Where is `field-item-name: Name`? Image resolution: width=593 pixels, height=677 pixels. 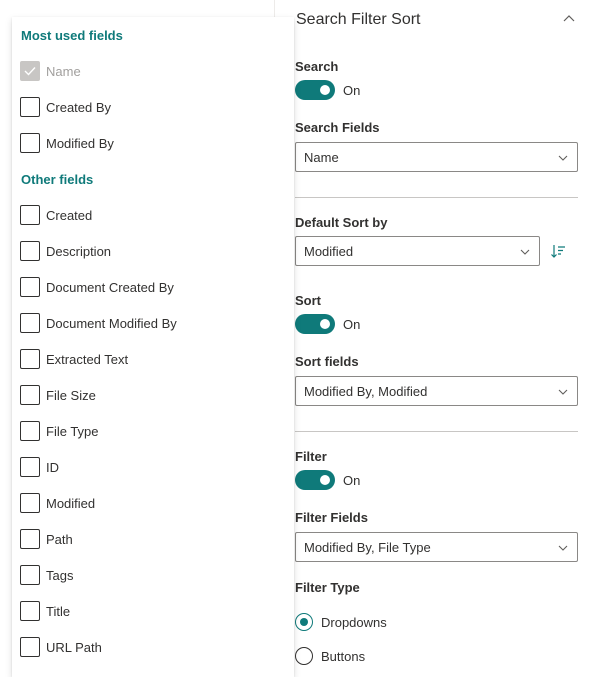 field-item-name: Name is located at coordinates (50, 71).